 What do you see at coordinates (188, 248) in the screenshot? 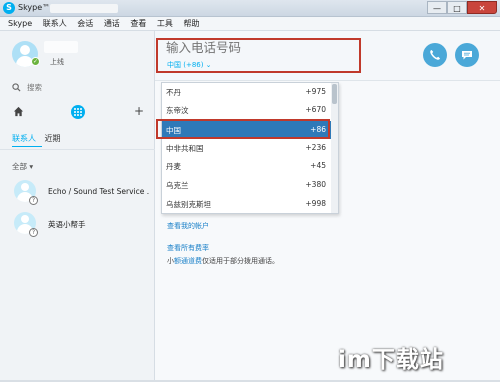
I see `view-rates-link: 查看所有费率` at bounding box center [188, 248].